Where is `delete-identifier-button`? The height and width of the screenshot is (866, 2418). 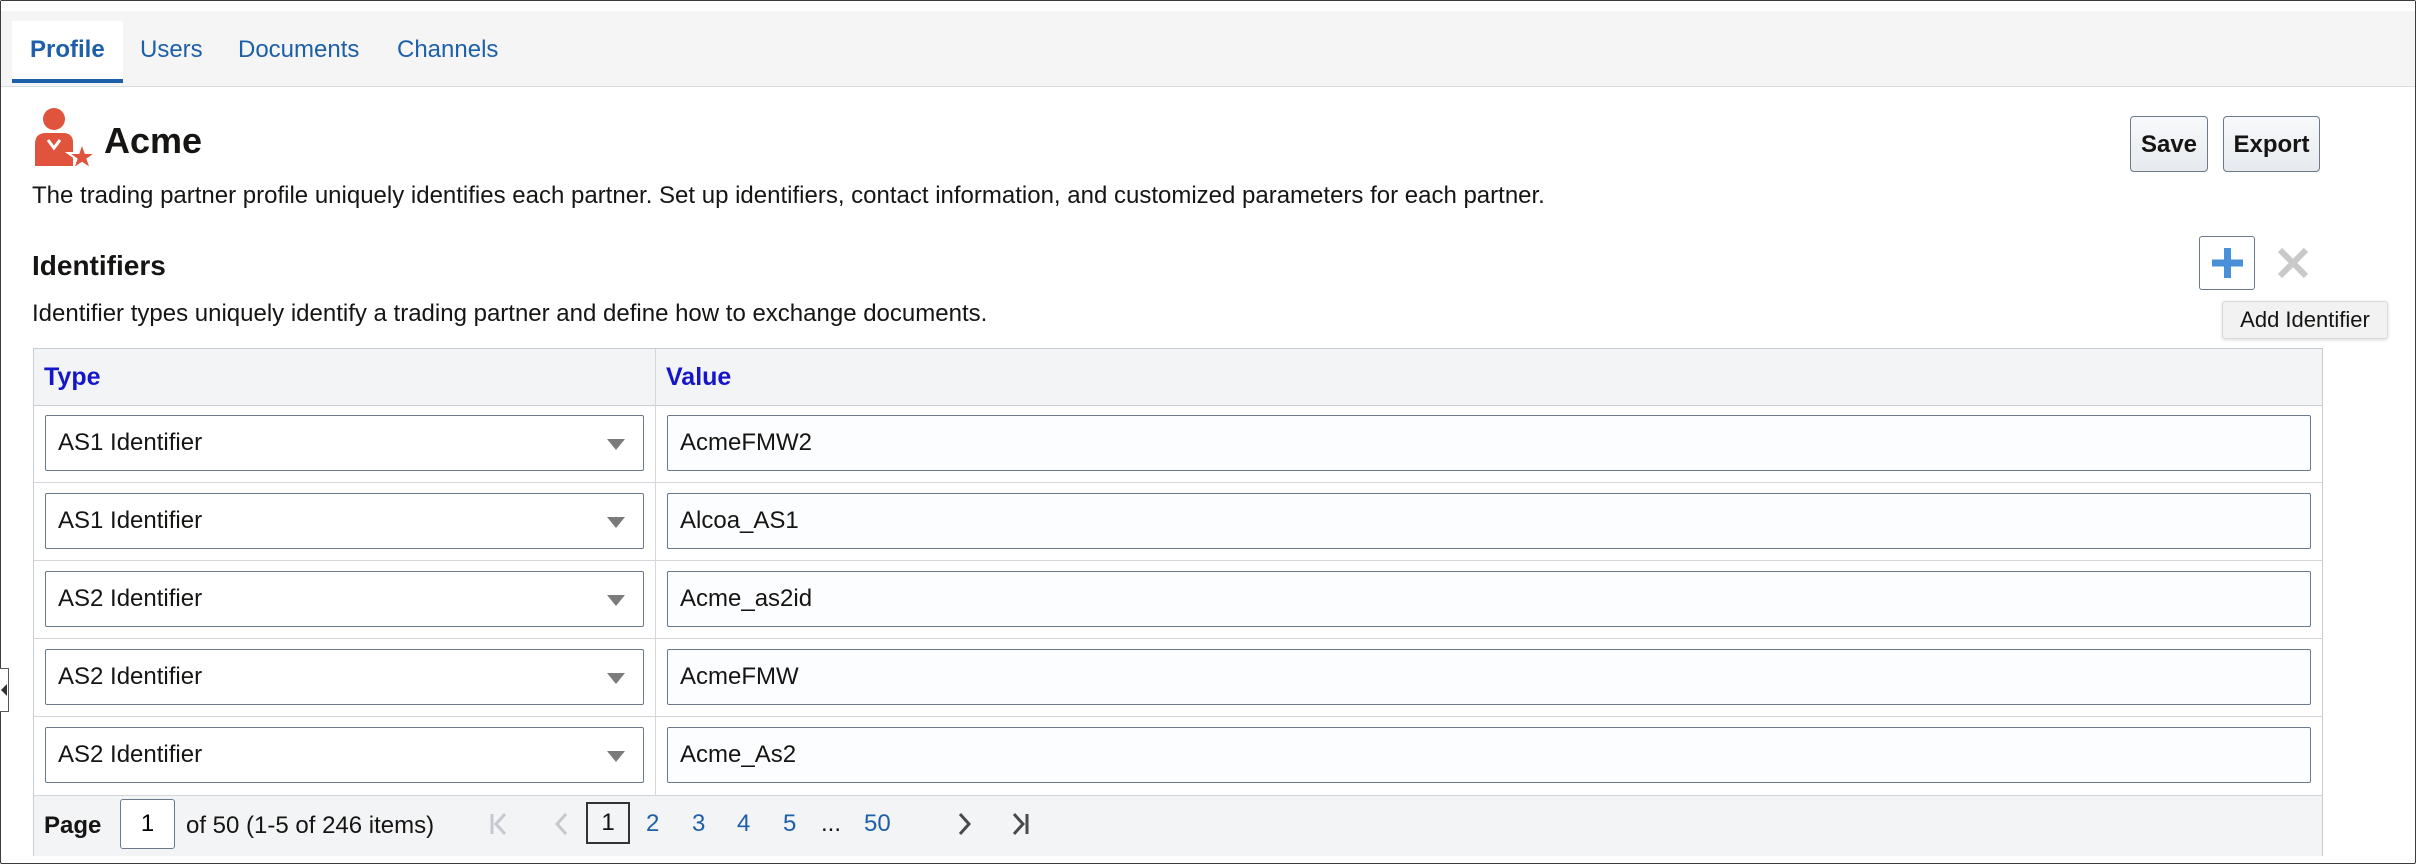
delete-identifier-button is located at coordinates (2293, 263).